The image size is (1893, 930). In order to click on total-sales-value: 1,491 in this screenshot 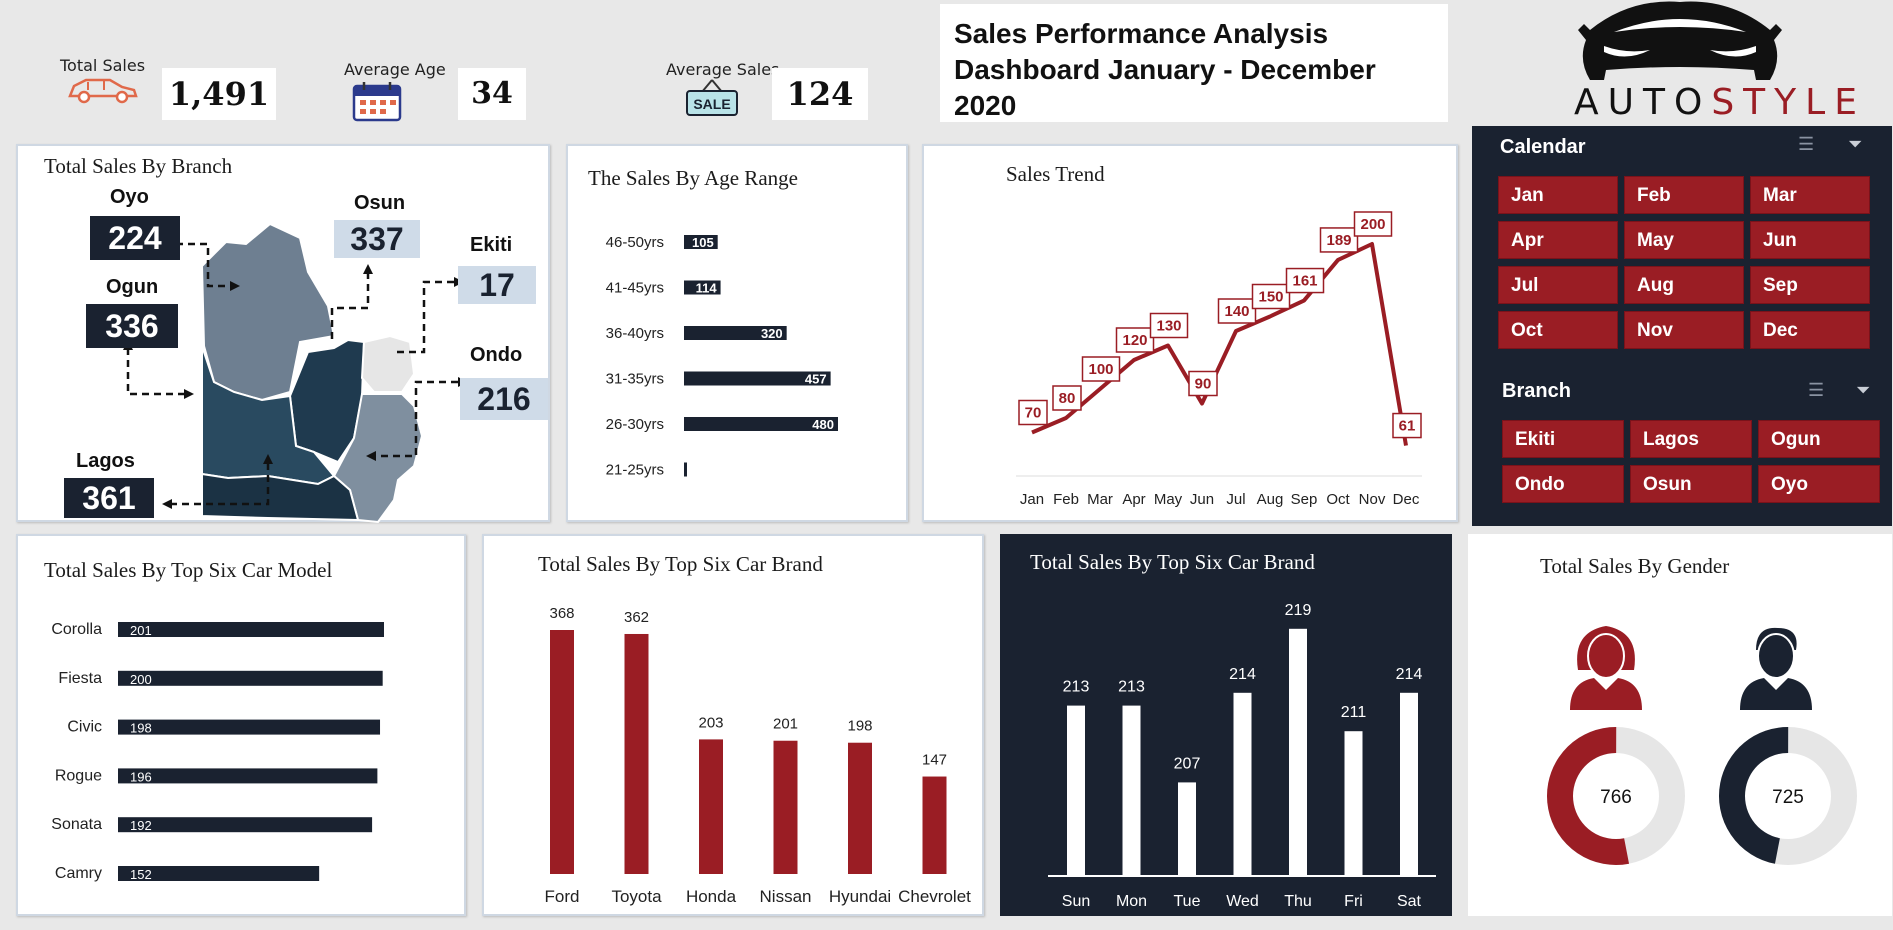, I will do `click(219, 94)`.